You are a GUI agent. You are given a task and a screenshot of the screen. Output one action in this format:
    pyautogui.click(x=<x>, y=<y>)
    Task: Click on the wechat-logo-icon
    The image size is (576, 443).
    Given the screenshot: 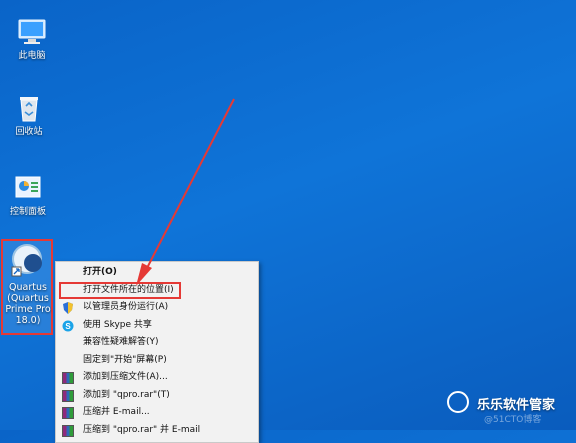 What is the action you would take?
    pyautogui.click(x=458, y=402)
    